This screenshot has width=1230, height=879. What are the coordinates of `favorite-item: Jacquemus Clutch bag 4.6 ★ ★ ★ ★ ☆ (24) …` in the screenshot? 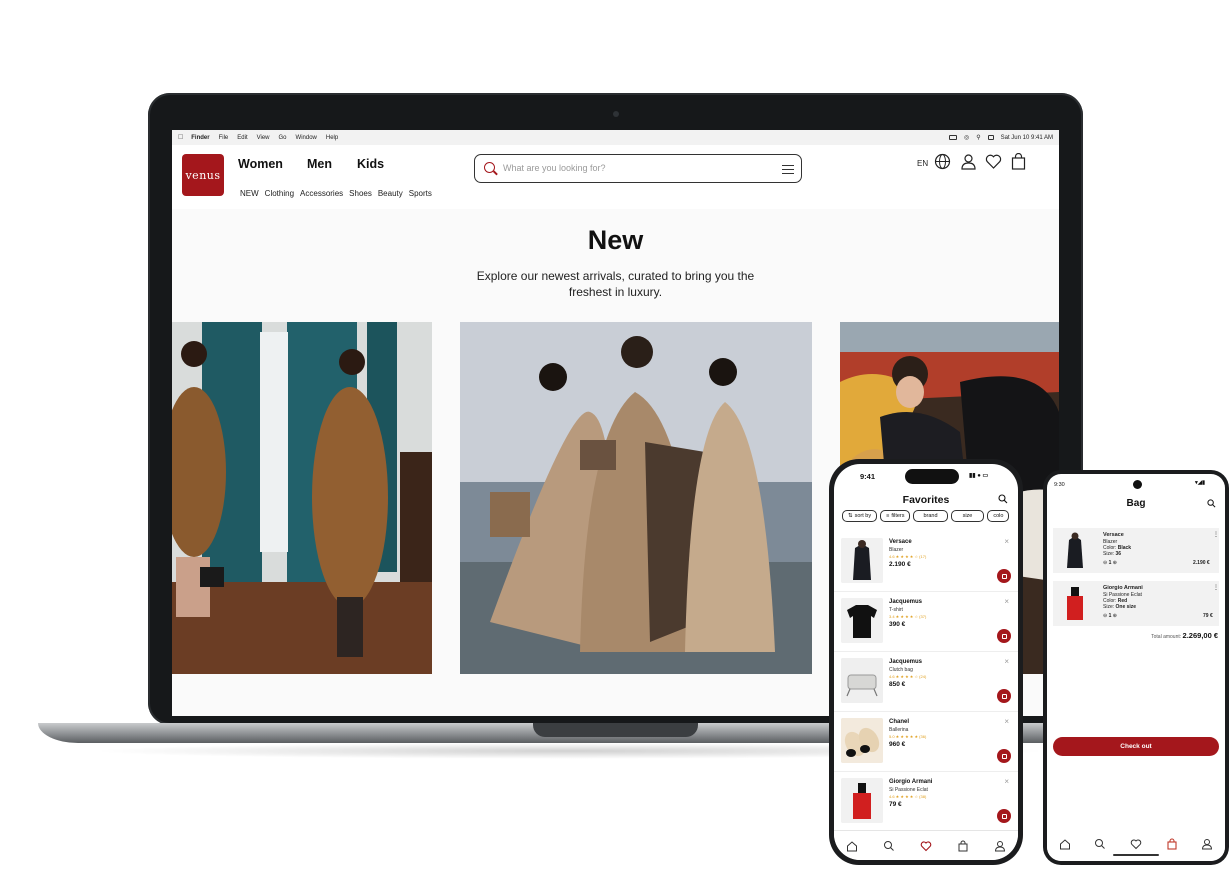 It's located at (926, 682).